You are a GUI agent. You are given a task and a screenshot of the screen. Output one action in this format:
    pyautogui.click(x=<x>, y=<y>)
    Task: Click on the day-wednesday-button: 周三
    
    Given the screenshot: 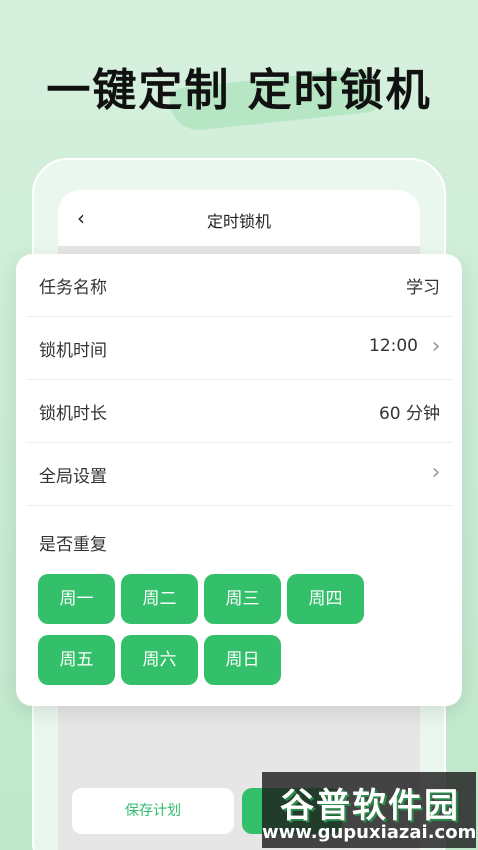 What is the action you would take?
    pyautogui.click(x=242, y=599)
    